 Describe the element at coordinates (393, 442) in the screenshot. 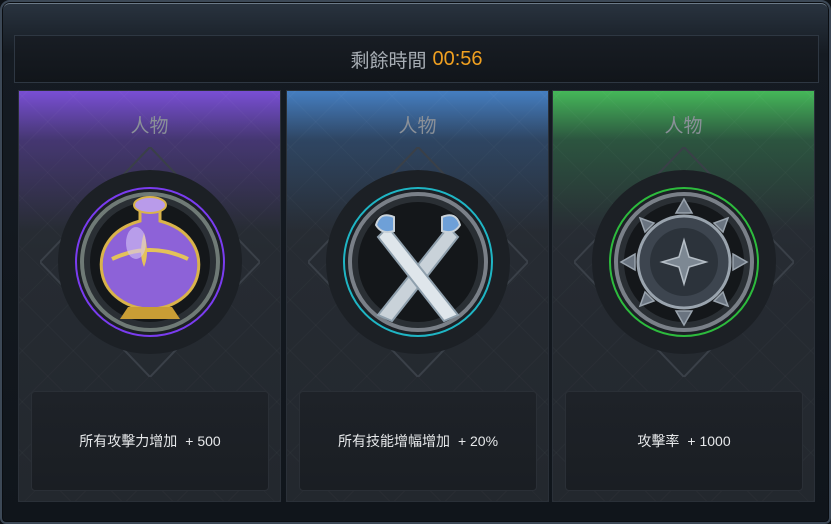

I see `effect-text: 所有技能增幅增加` at that location.